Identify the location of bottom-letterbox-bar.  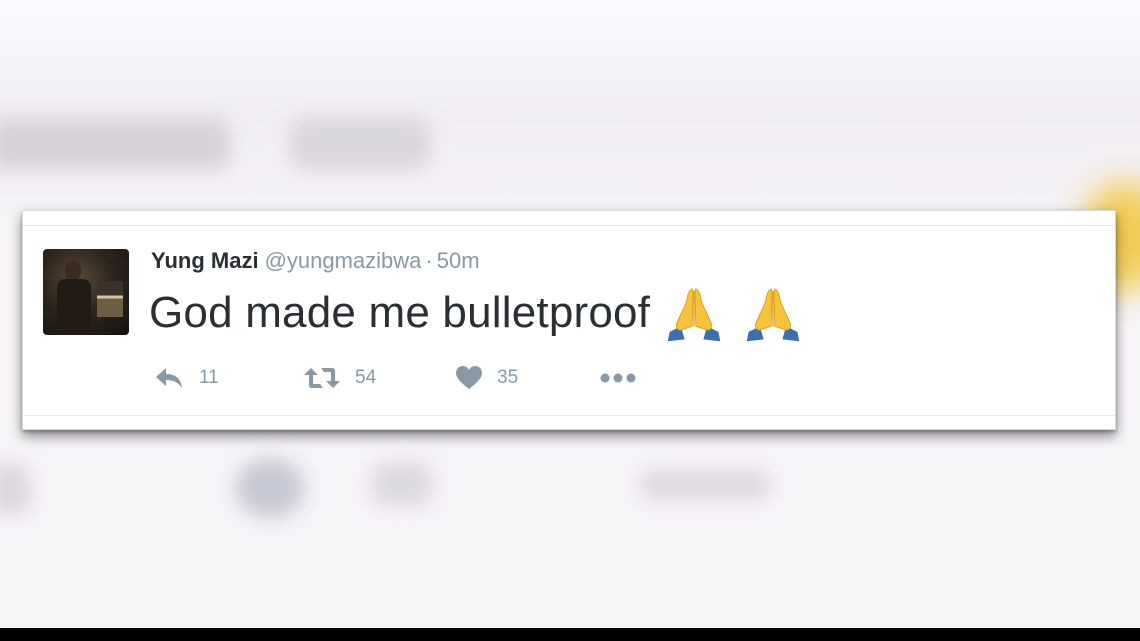
(570, 634).